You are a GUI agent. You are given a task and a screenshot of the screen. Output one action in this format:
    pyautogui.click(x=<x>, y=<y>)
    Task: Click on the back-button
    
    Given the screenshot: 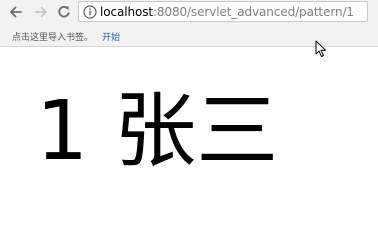 What is the action you would take?
    pyautogui.click(x=16, y=12)
    